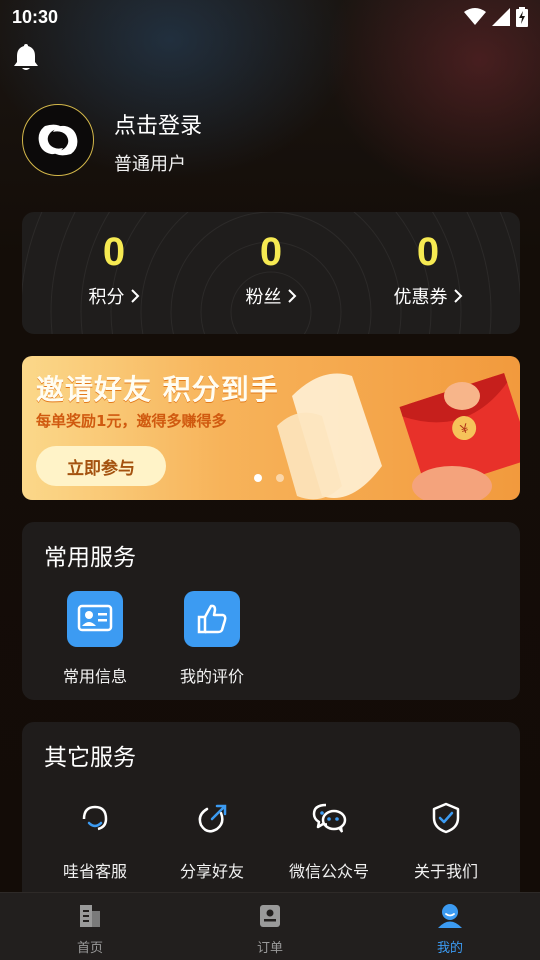 The width and height of the screenshot is (540, 960). I want to click on service-customer-support: 哇省客服, so click(95, 840).